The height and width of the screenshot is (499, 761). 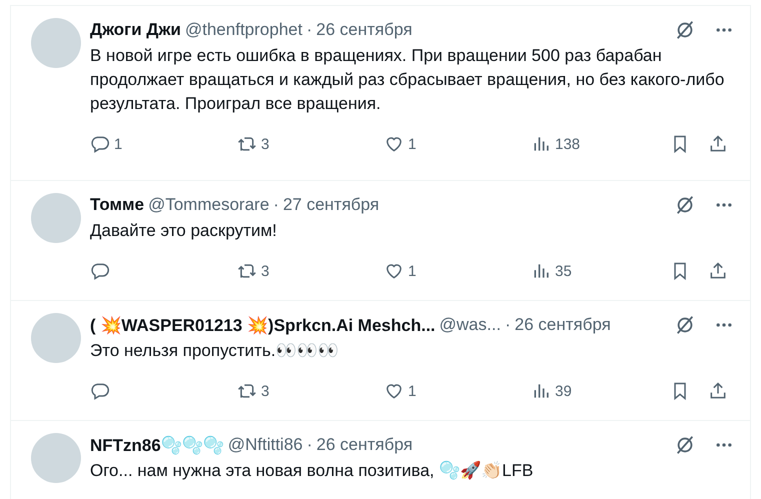 What do you see at coordinates (555, 144) in the screenshot?
I see `views-button: 138` at bounding box center [555, 144].